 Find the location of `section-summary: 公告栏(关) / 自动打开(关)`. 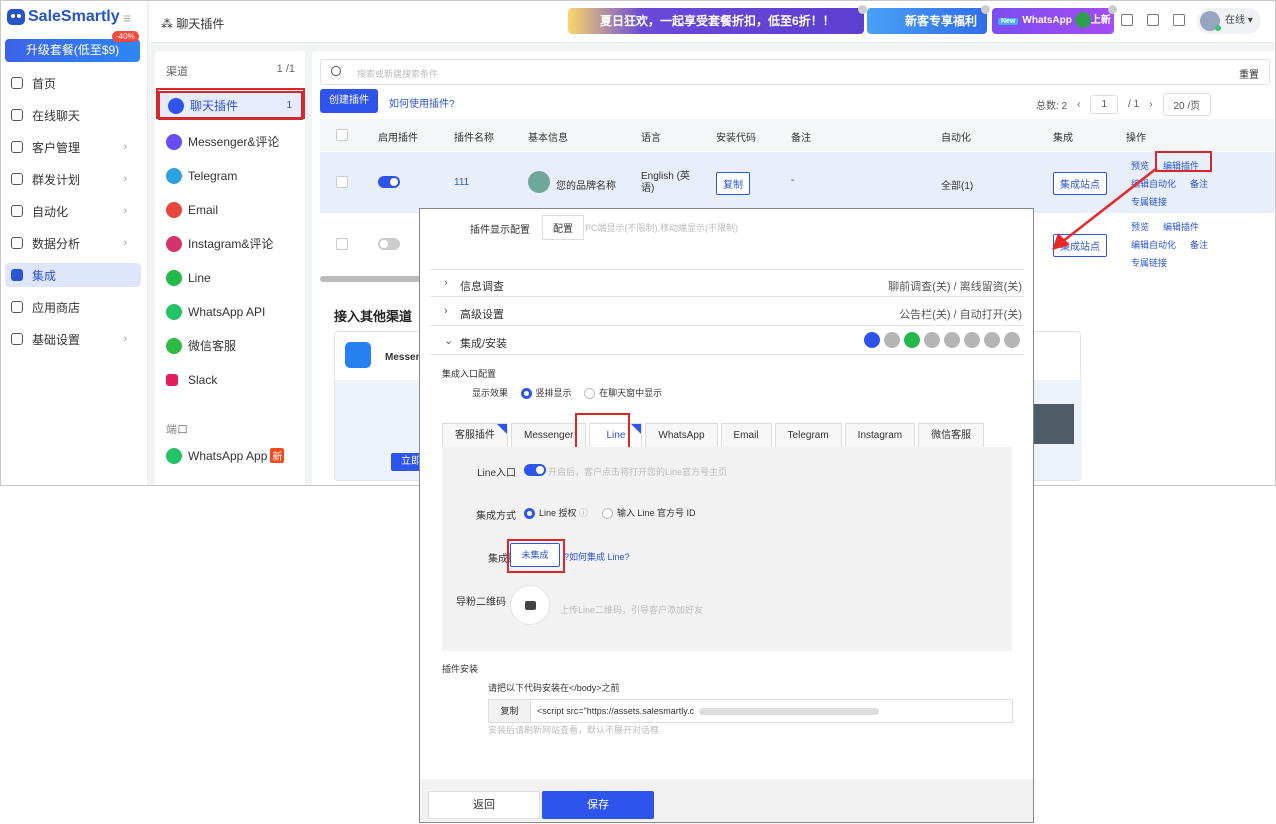

section-summary: 公告栏(关) / 自动打开(关) is located at coordinates (960, 315).